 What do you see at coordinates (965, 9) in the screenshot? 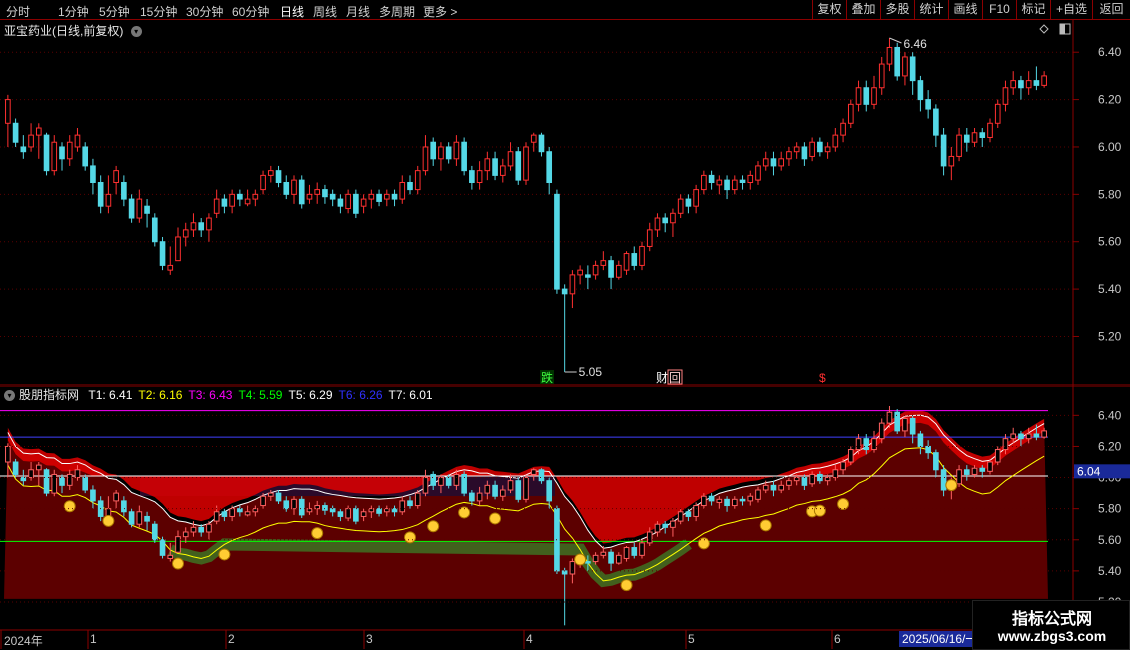
I see `draw-line-button: 画线` at bounding box center [965, 9].